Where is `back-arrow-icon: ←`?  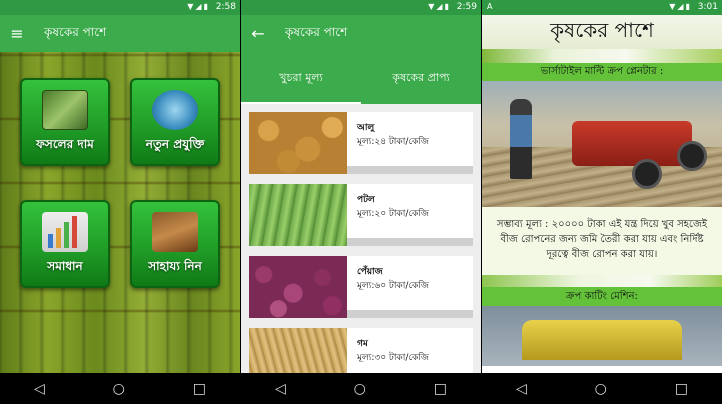
back-arrow-icon: ← is located at coordinates (258, 33).